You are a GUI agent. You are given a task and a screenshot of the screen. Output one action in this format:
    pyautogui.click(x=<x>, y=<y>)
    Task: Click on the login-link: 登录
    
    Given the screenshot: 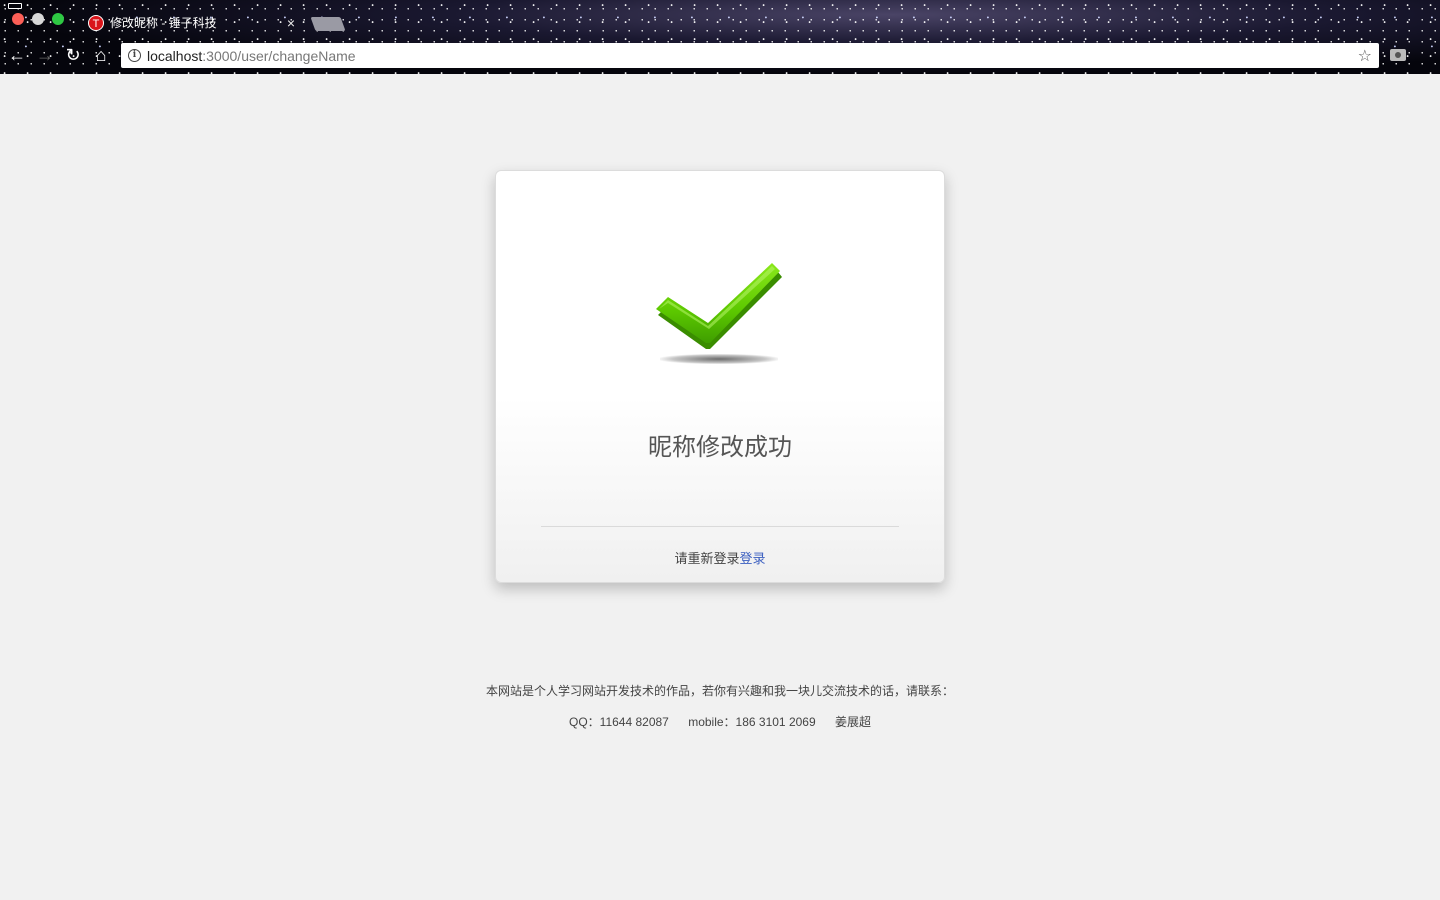 What is the action you would take?
    pyautogui.click(x=753, y=558)
    